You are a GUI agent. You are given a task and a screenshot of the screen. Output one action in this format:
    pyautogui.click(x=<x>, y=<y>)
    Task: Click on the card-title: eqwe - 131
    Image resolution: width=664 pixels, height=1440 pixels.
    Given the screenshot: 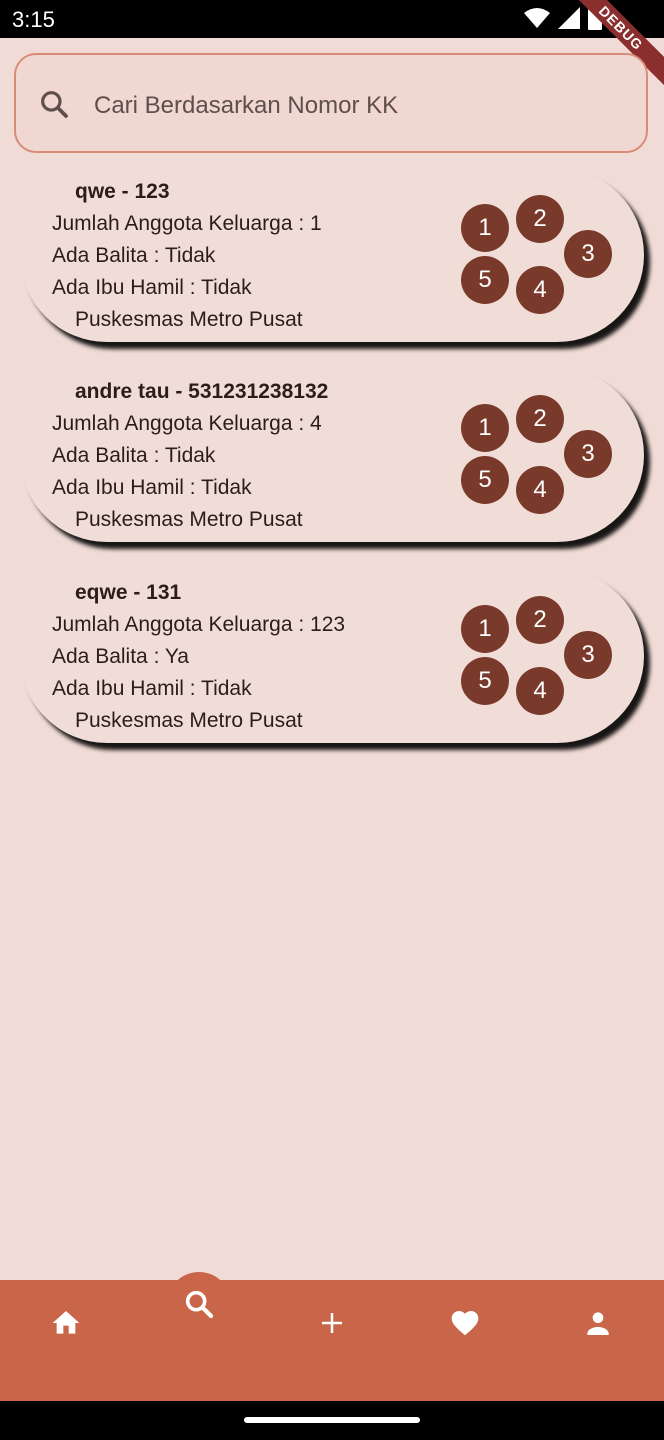 What is the action you would take?
    pyautogui.click(x=128, y=592)
    